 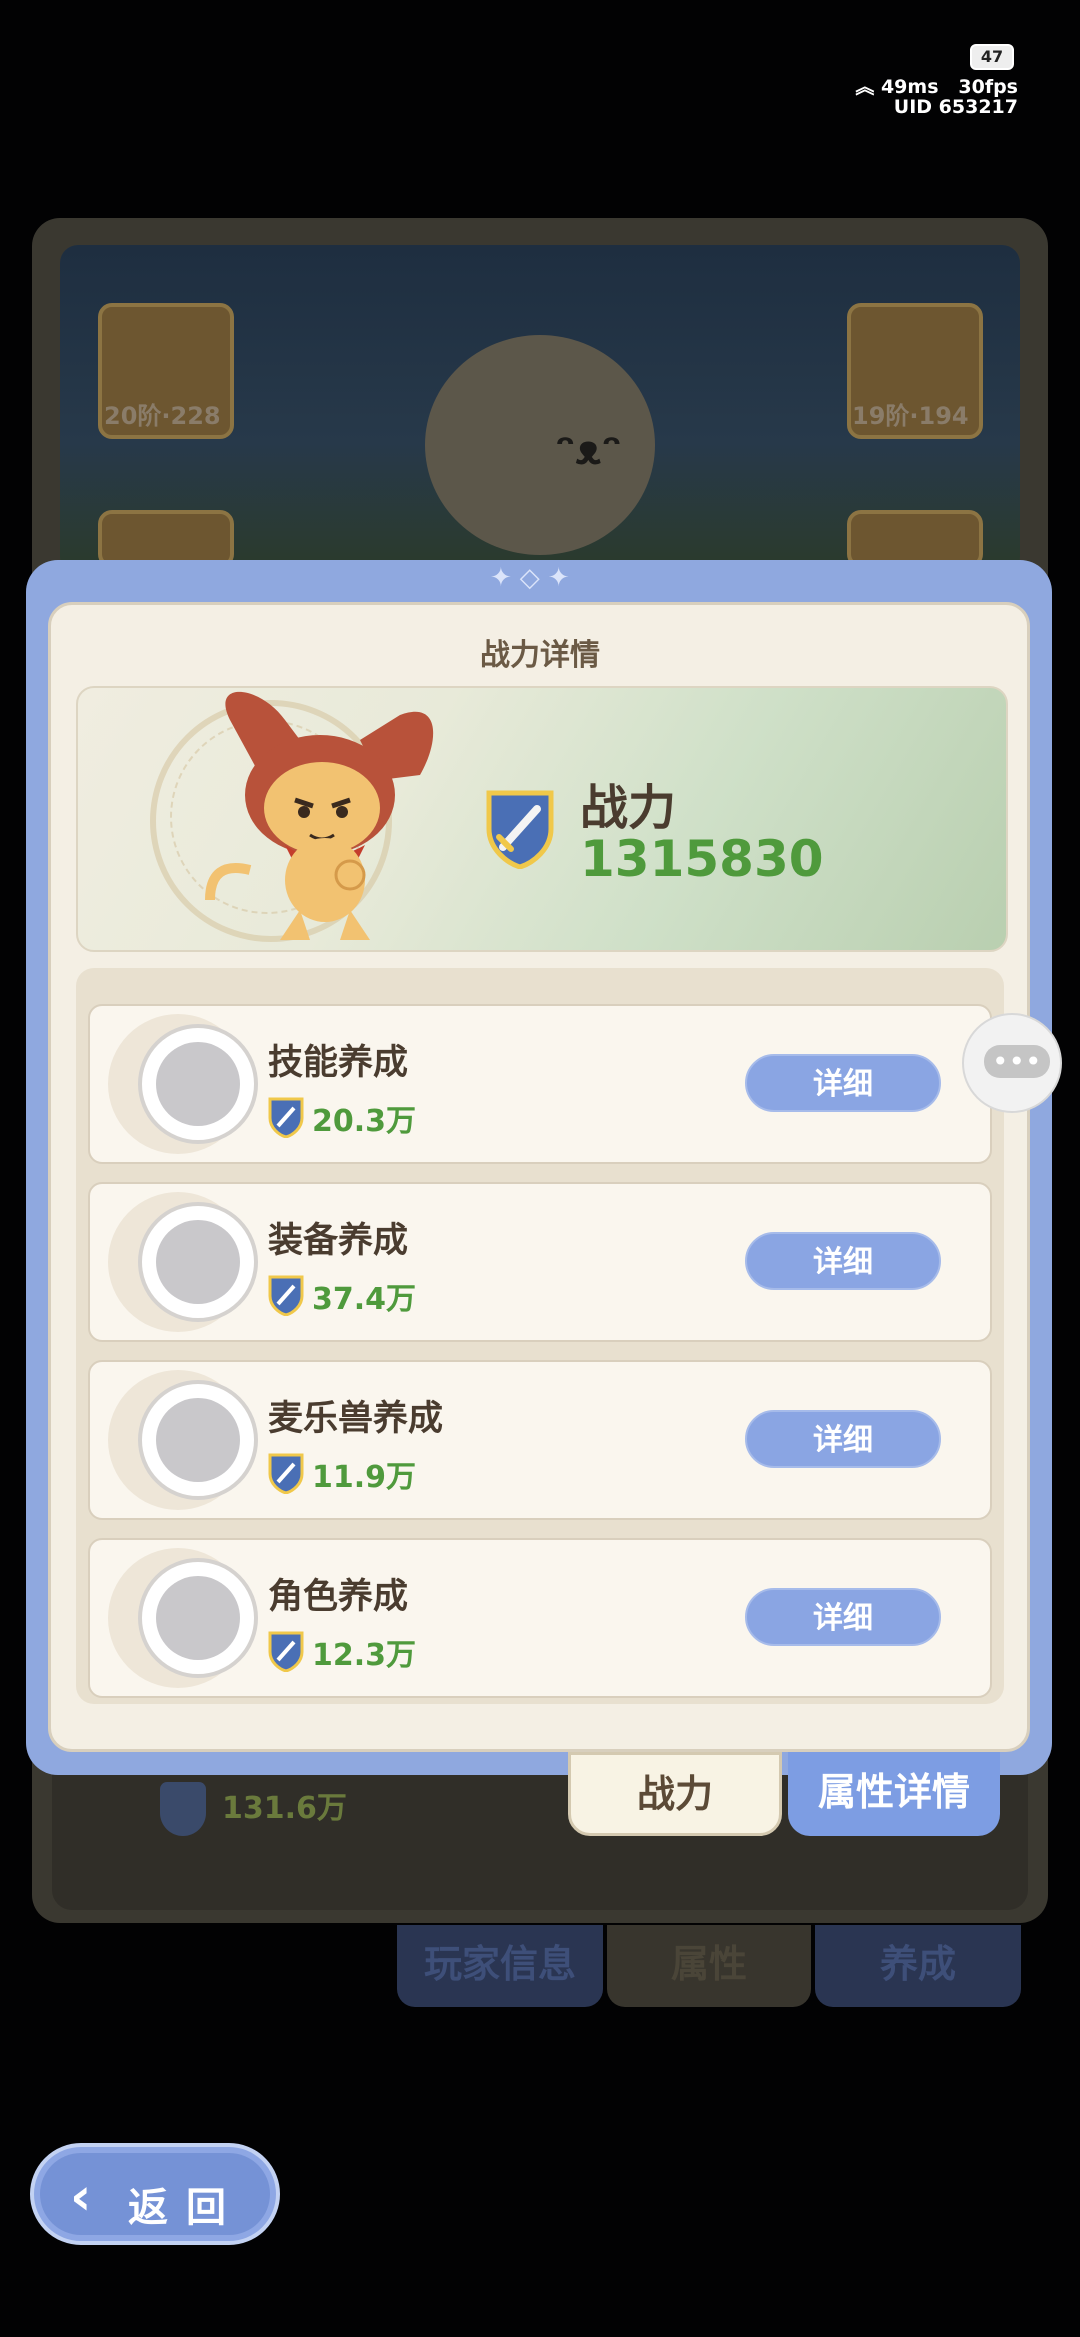 What do you see at coordinates (910, 416) in the screenshot?
I see `hero-level-right: 19阶·194` at bounding box center [910, 416].